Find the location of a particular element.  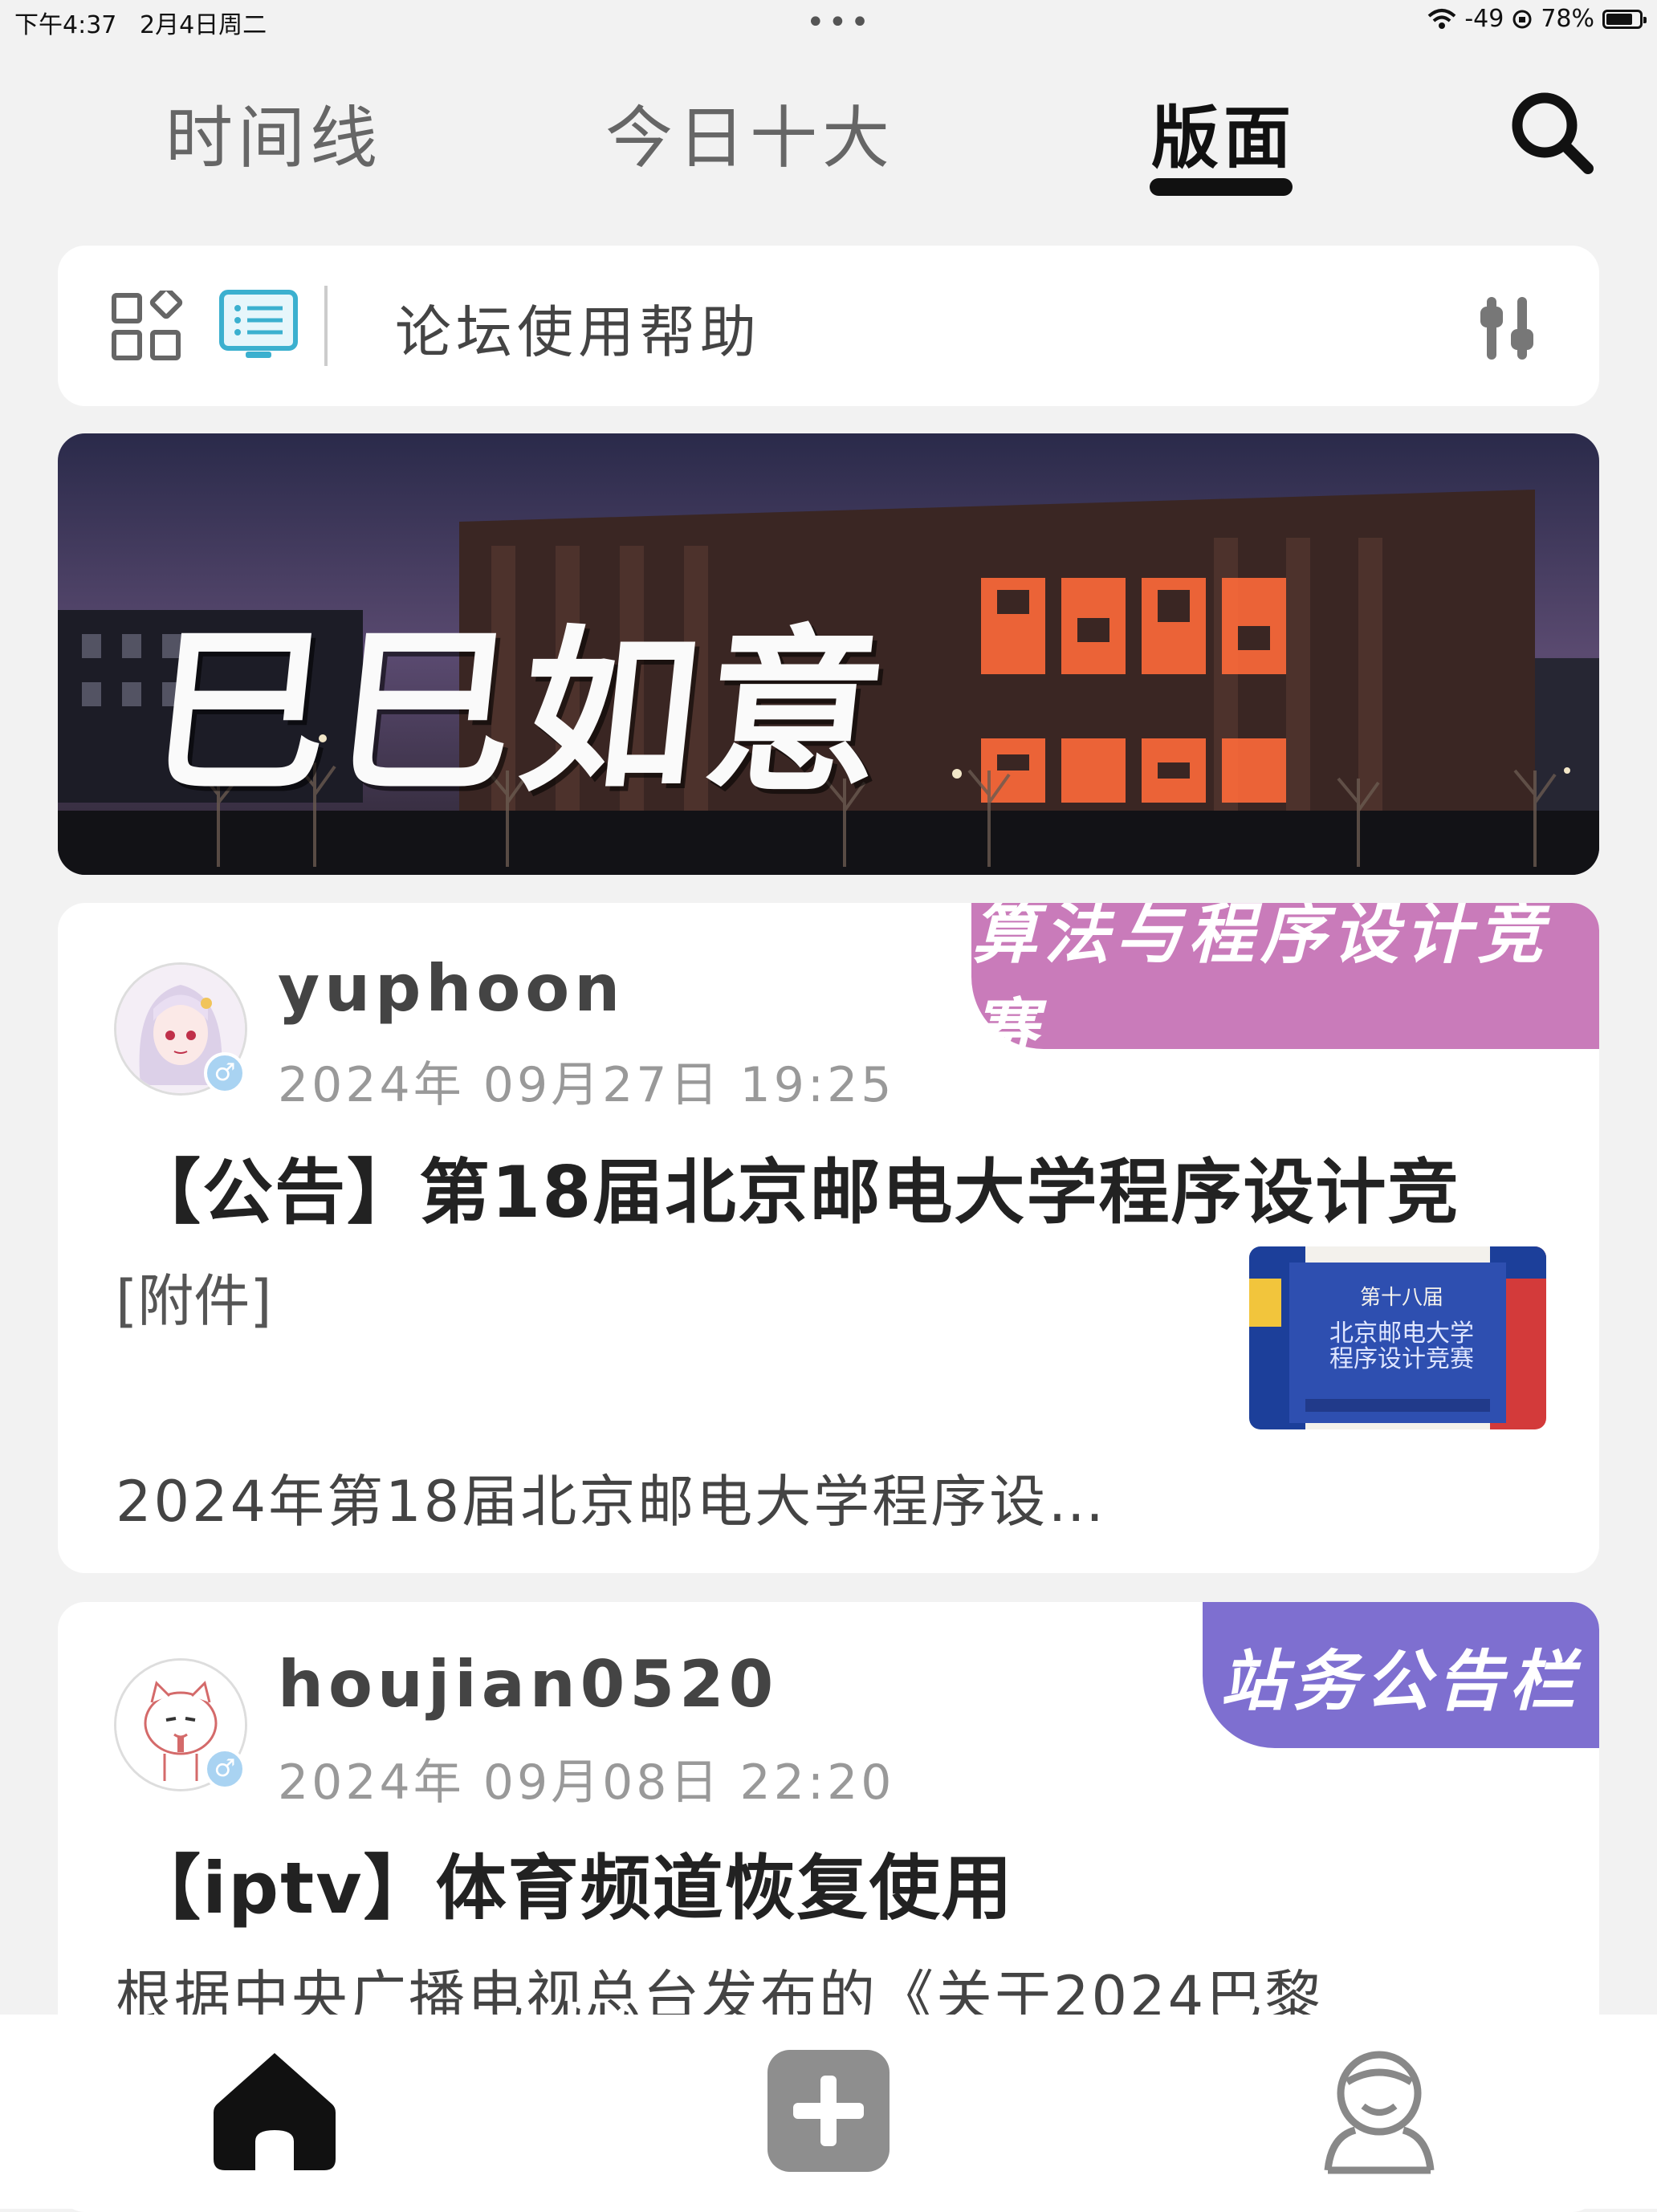

status-right: -49 78% is located at coordinates (1537, 19).